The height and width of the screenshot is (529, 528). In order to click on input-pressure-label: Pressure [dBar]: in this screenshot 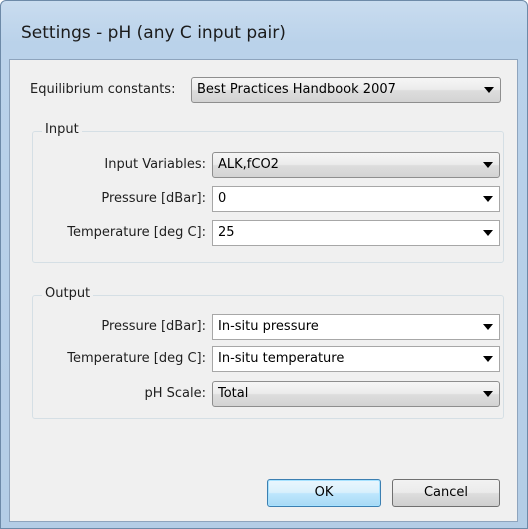, I will do `click(153, 198)`.